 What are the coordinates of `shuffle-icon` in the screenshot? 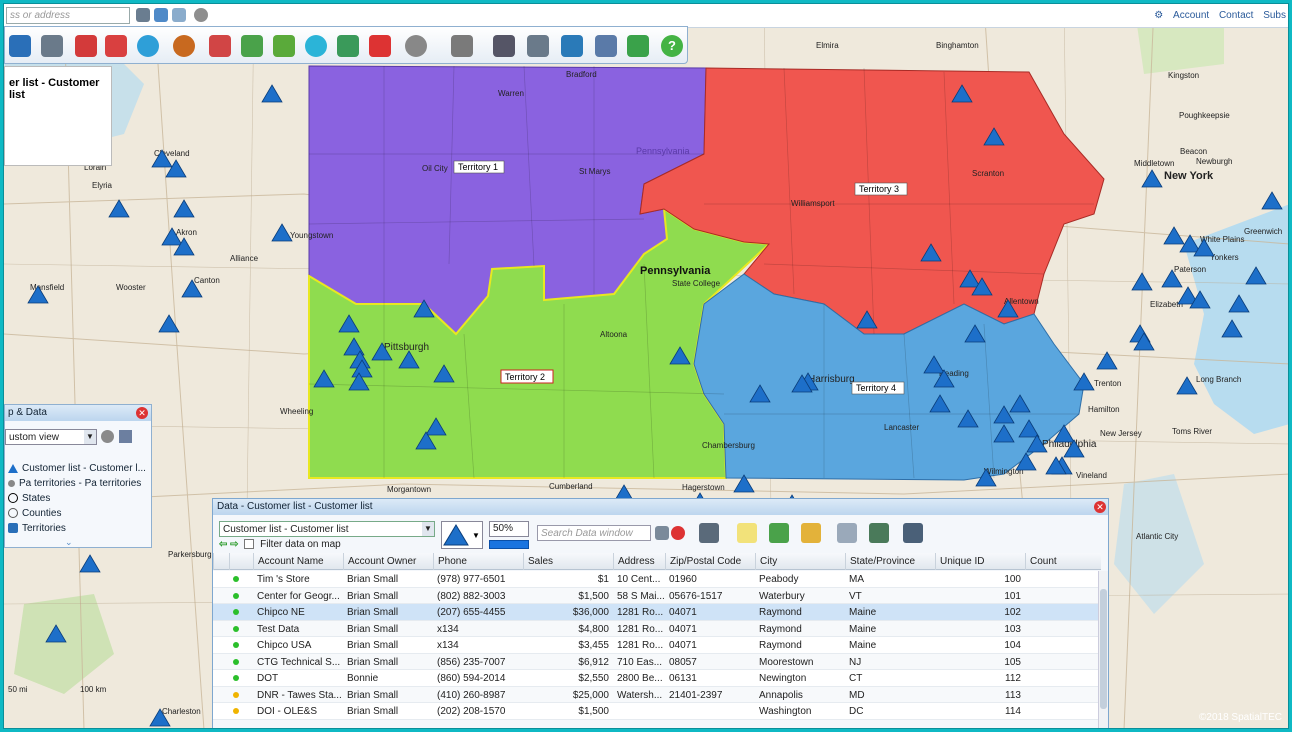 It's located at (348, 46).